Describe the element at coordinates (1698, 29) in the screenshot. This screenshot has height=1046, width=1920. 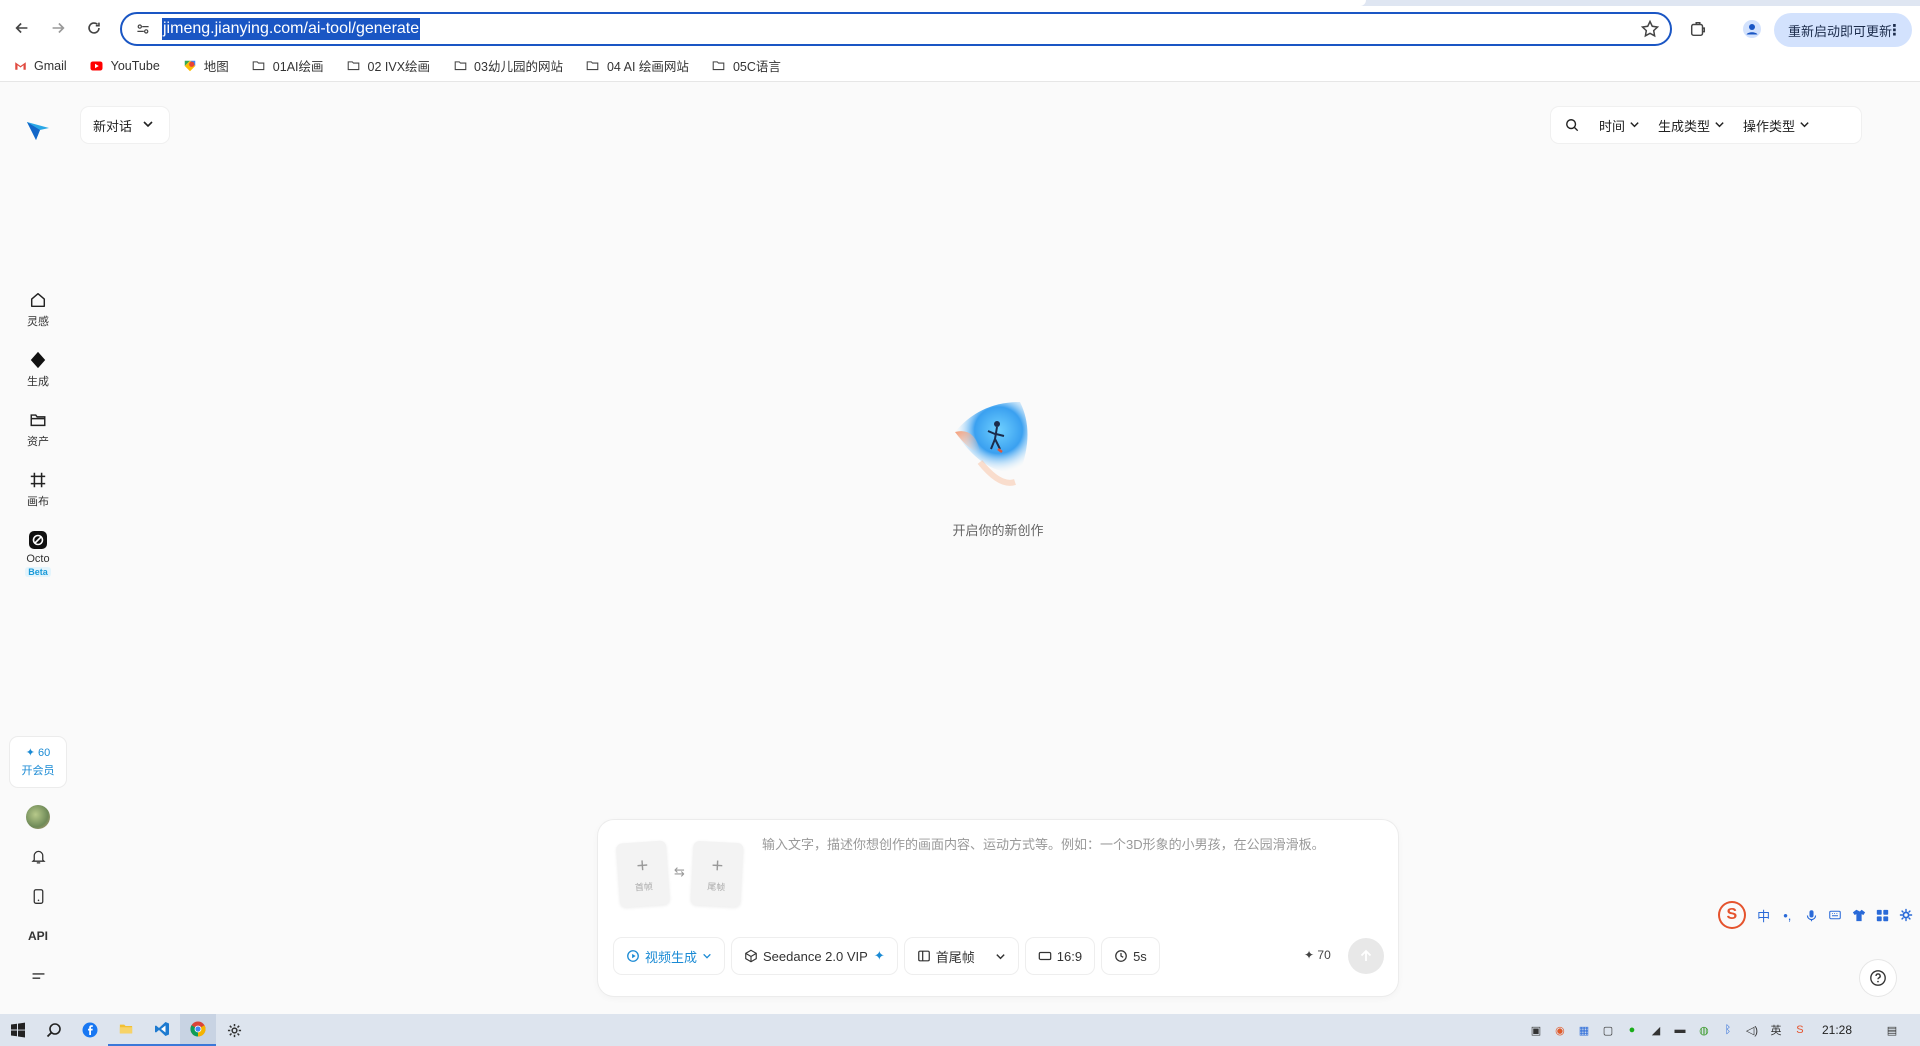
I see `extensions-icon` at that location.